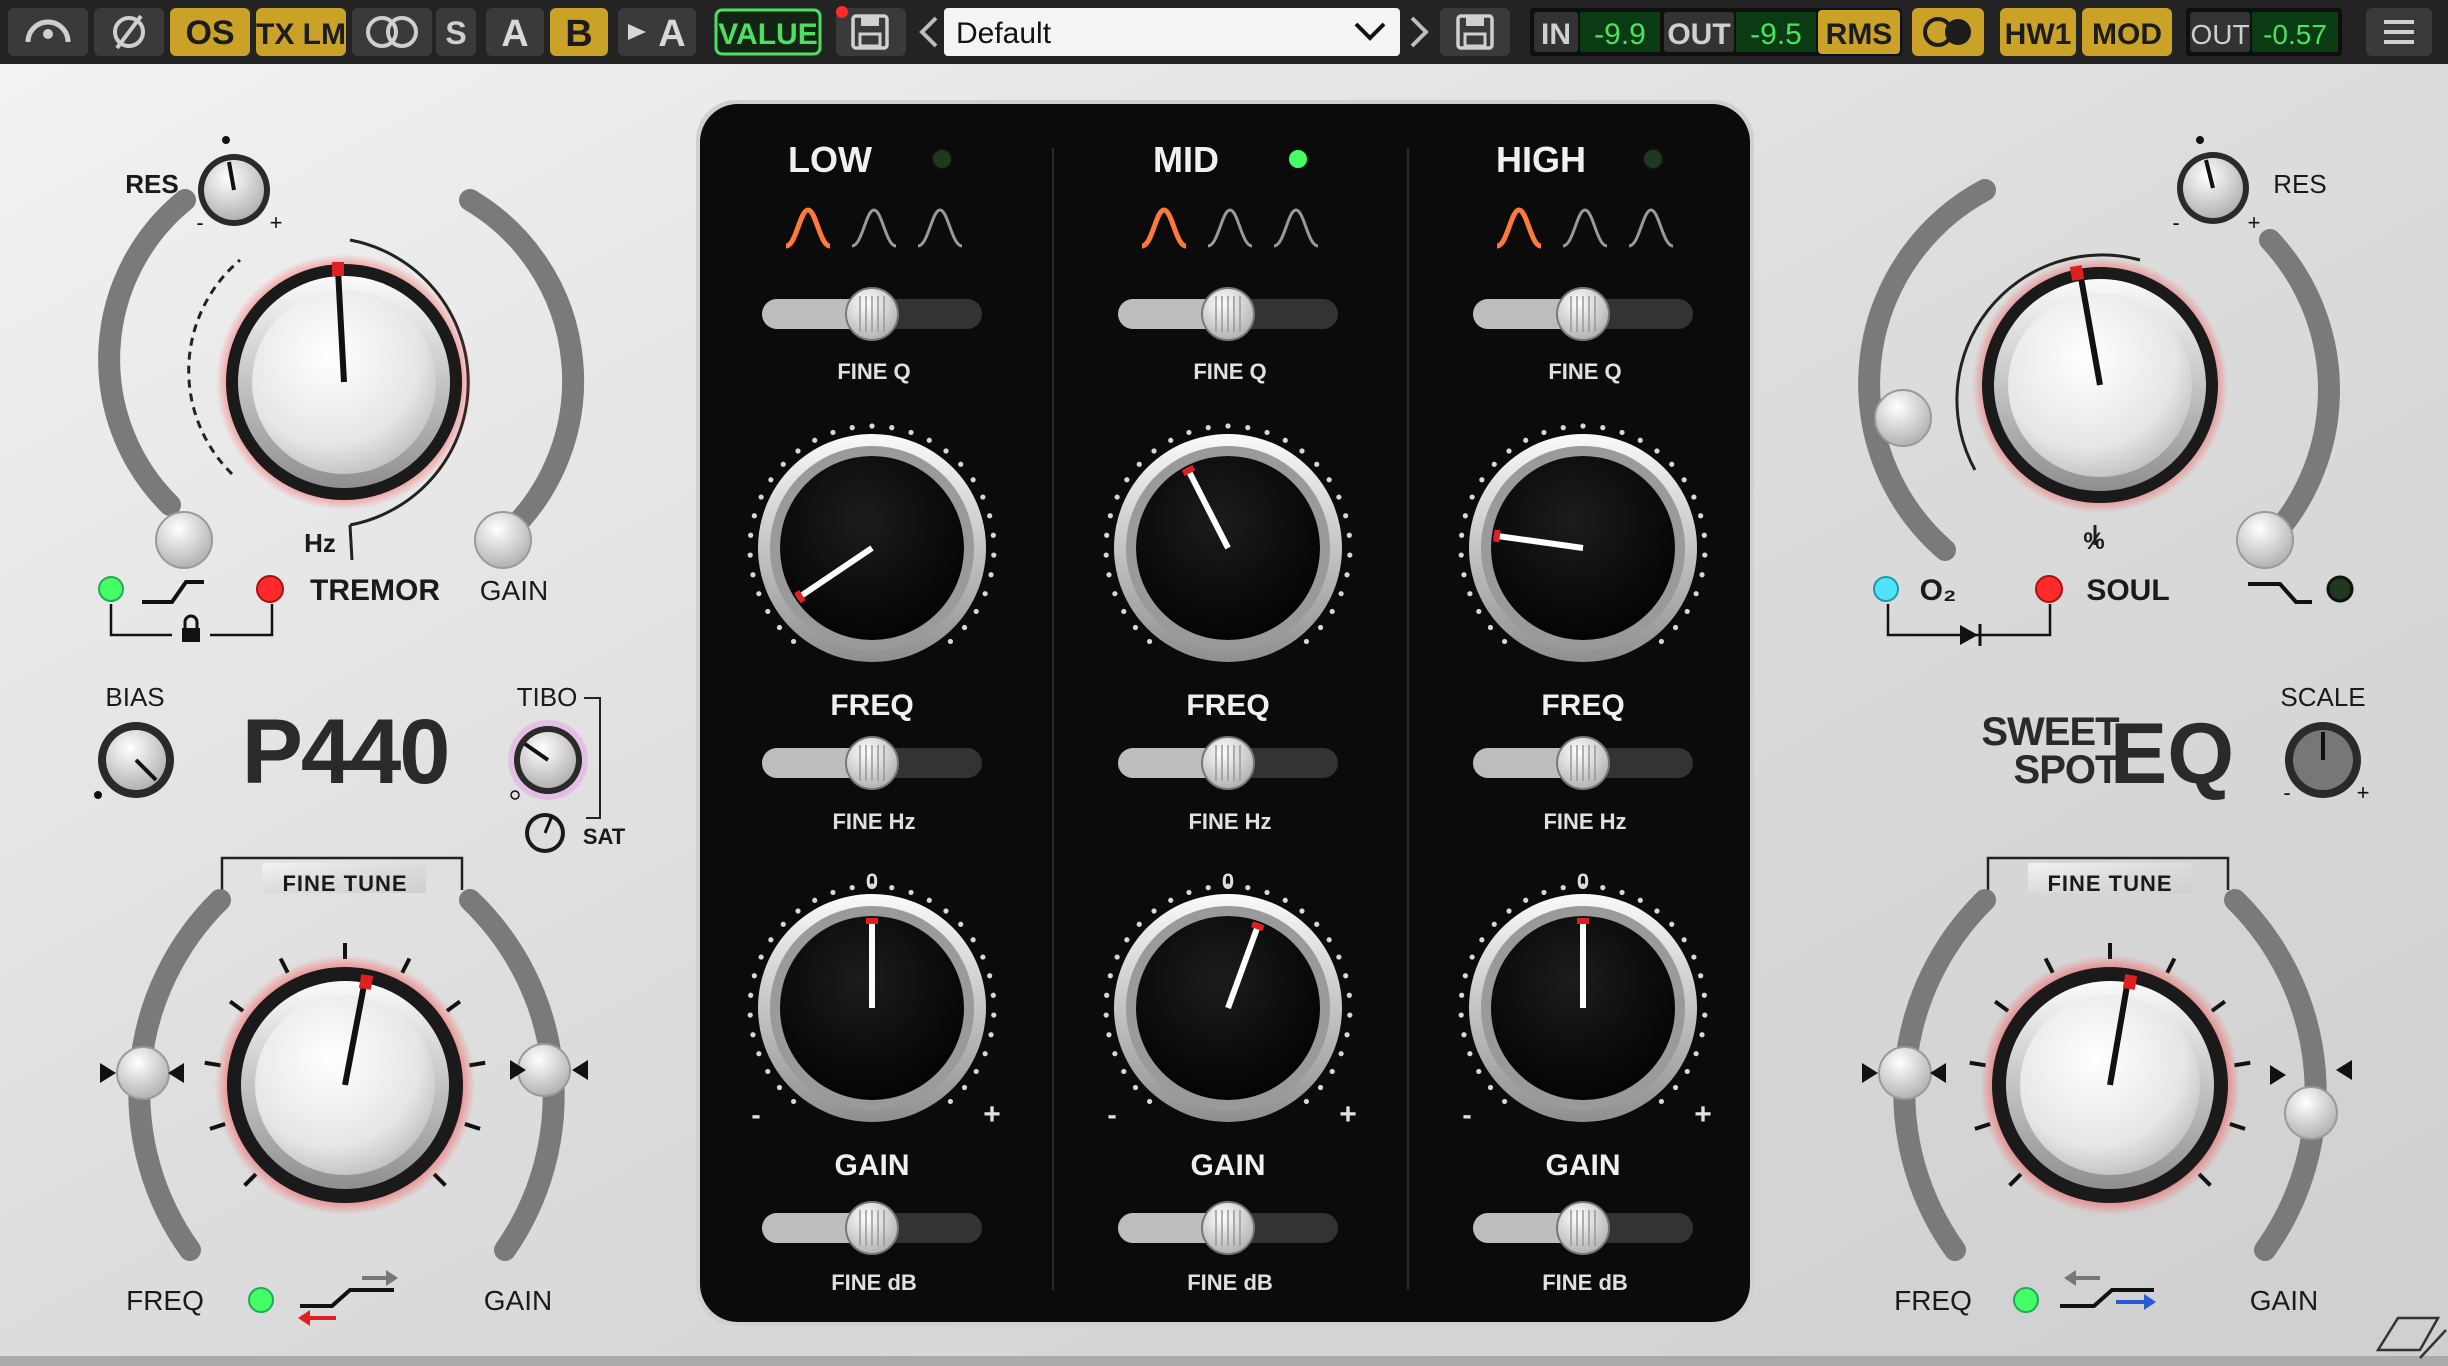  I want to click on s-label: S, so click(455, 33).